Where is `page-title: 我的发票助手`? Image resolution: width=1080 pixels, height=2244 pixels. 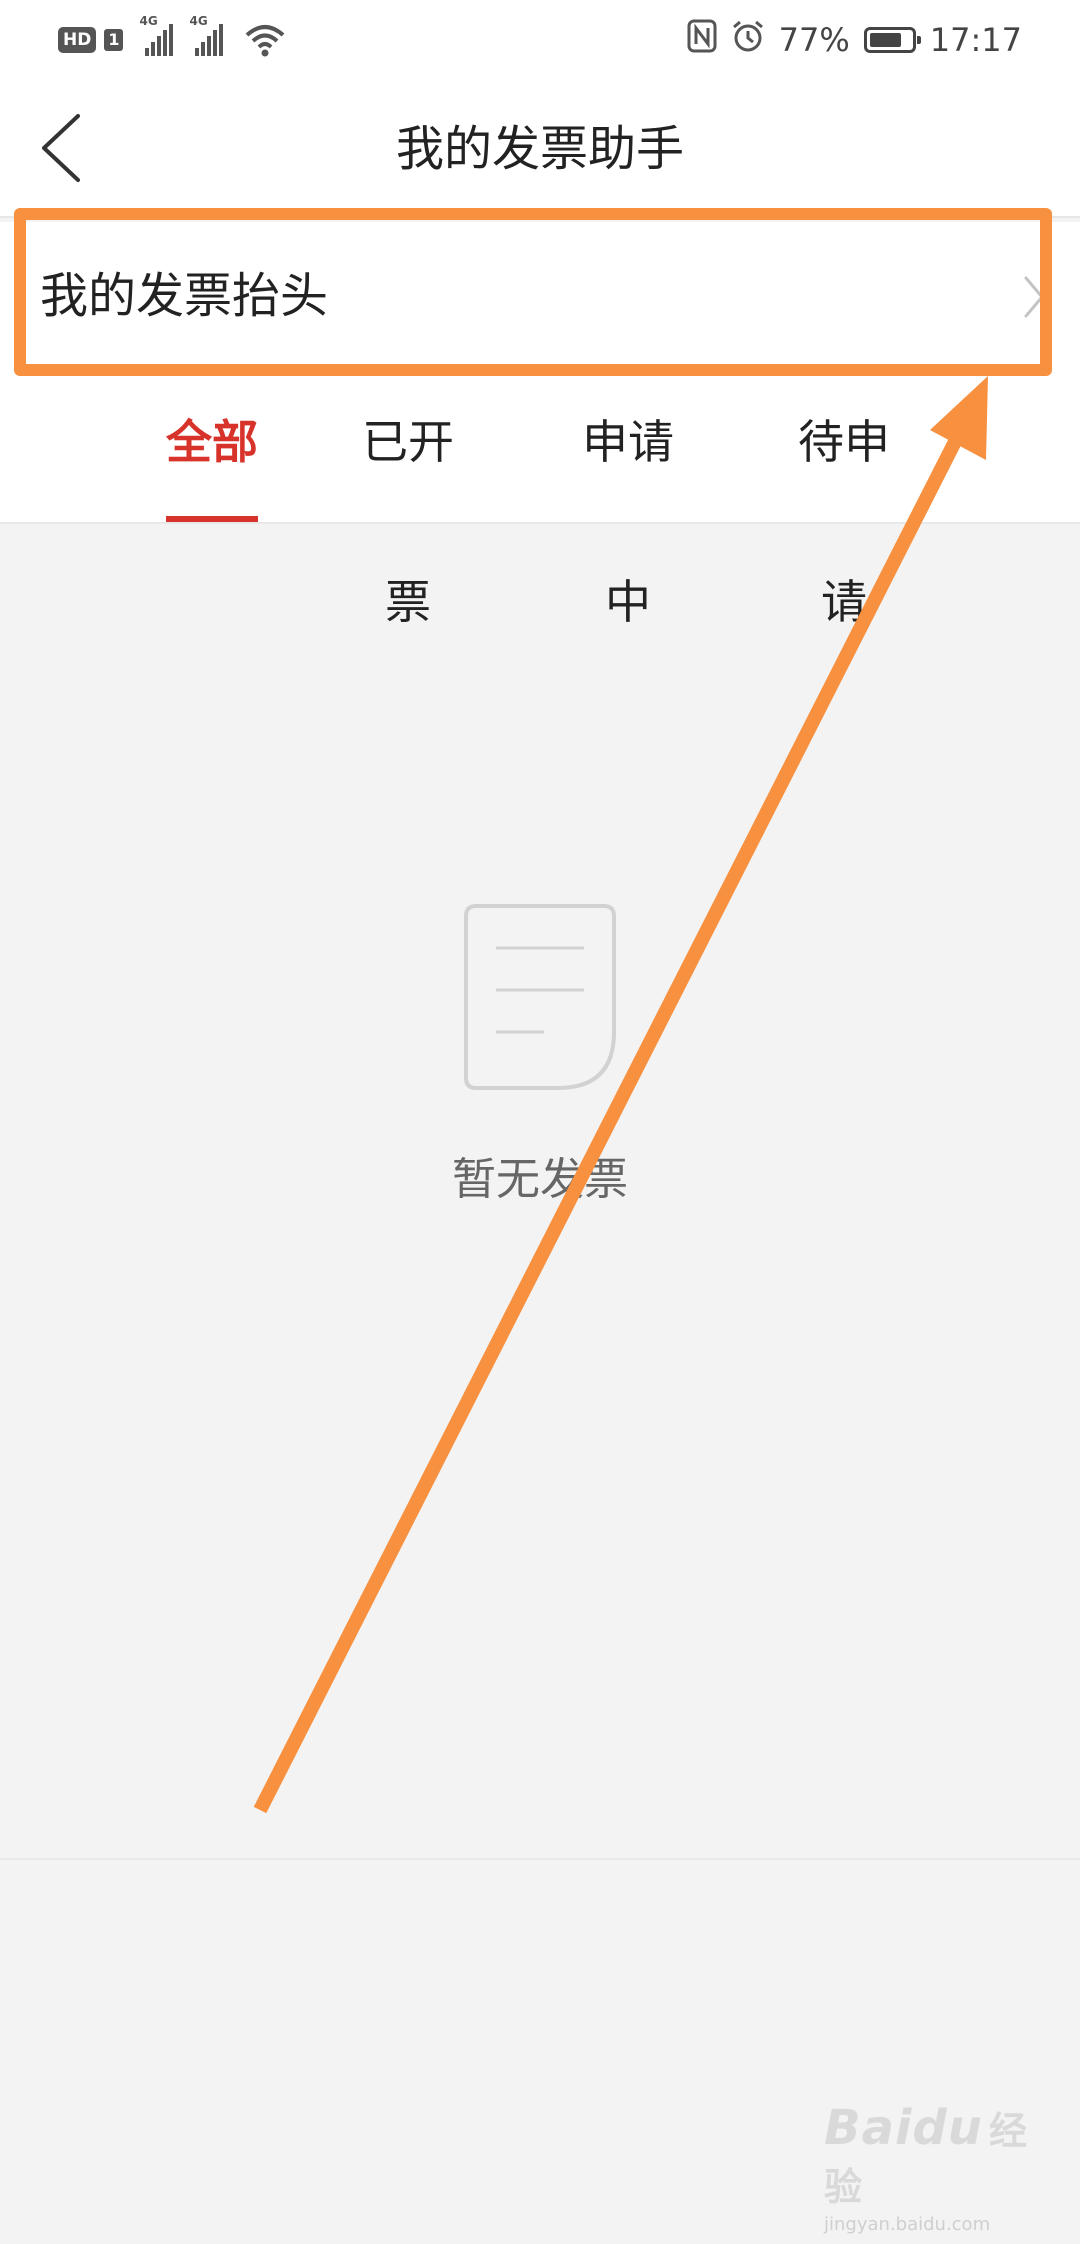
page-title: 我的发票助手 is located at coordinates (539, 149).